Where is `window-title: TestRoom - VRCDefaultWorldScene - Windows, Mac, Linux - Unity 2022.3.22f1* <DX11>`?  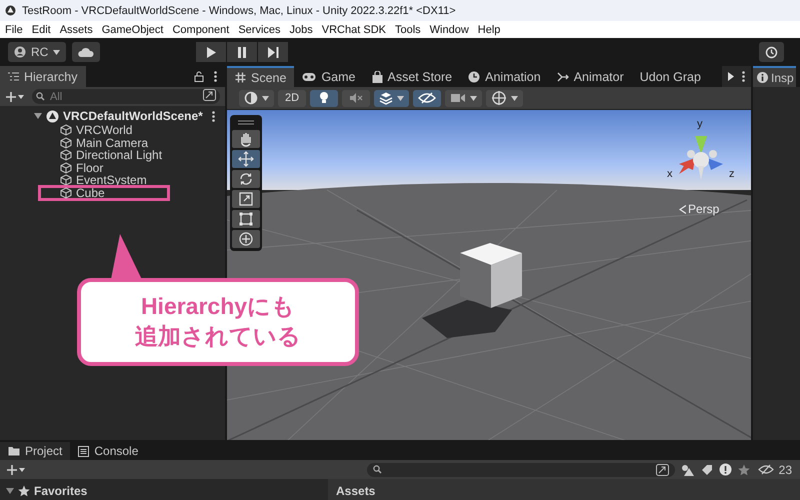
window-title: TestRoom - VRCDefaultWorldScene - Windows, Mac, Linux - Unity 2022.3.22f1* <DX11> is located at coordinates (239, 10).